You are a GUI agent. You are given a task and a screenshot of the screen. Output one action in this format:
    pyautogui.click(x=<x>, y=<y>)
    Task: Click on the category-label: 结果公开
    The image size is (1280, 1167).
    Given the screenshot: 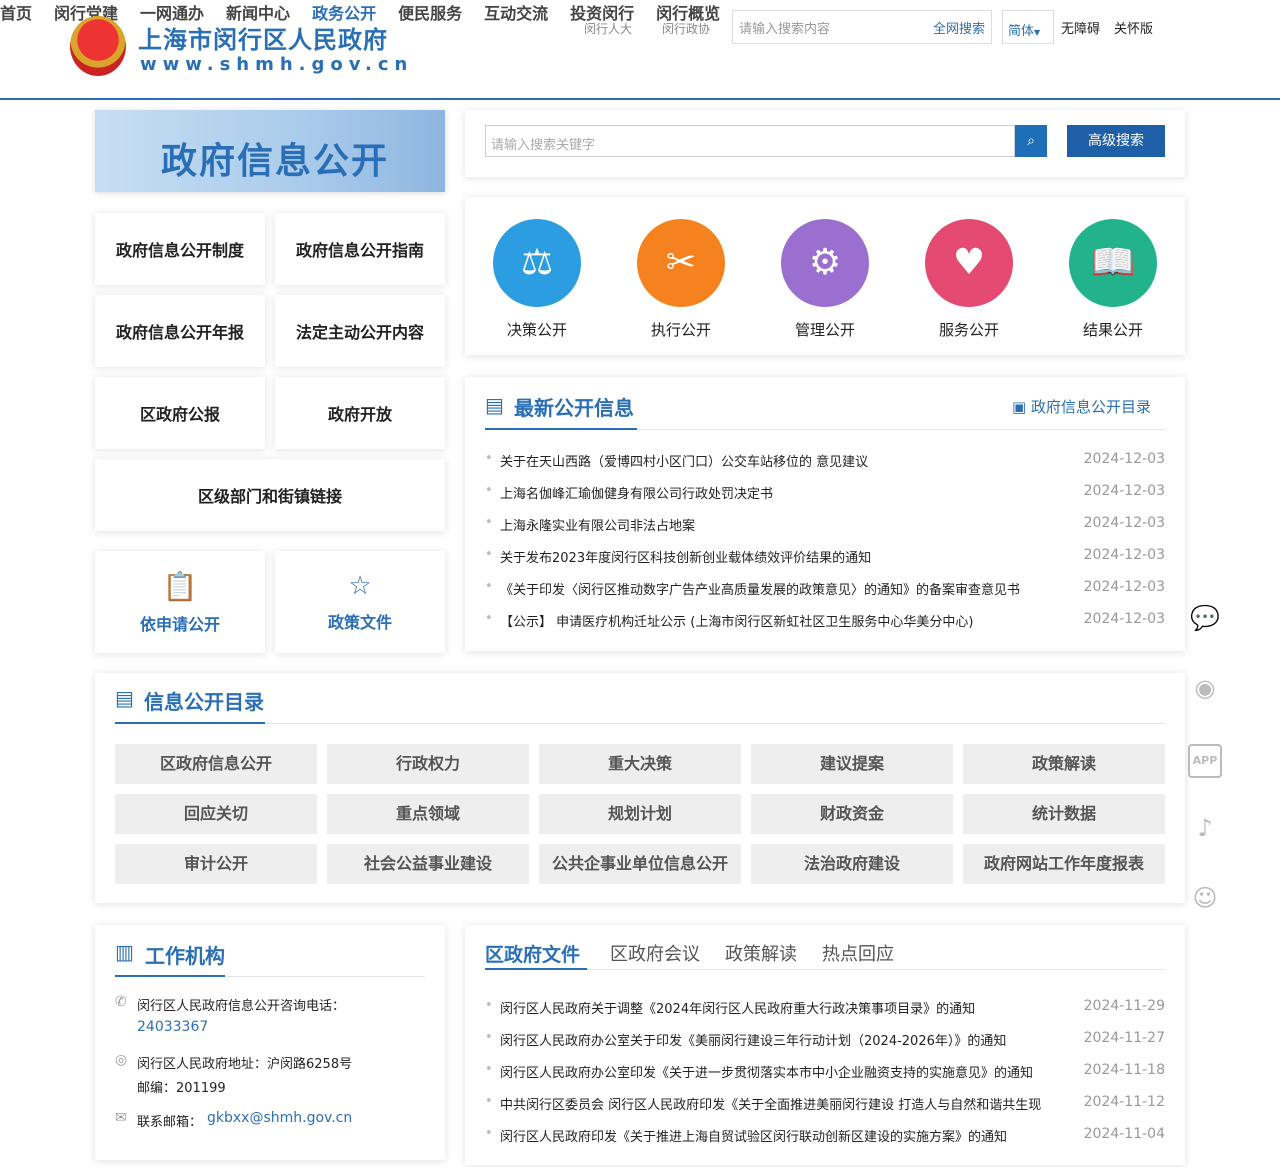 What is the action you would take?
    pyautogui.click(x=1113, y=329)
    